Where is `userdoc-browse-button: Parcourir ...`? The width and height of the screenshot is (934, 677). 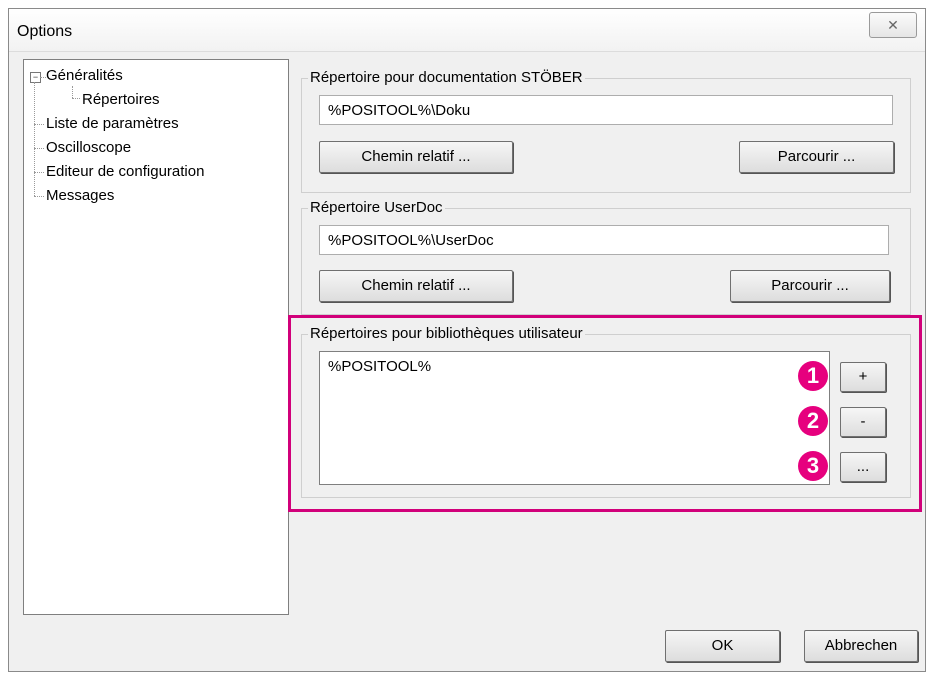 userdoc-browse-button: Parcourir ... is located at coordinates (810, 286).